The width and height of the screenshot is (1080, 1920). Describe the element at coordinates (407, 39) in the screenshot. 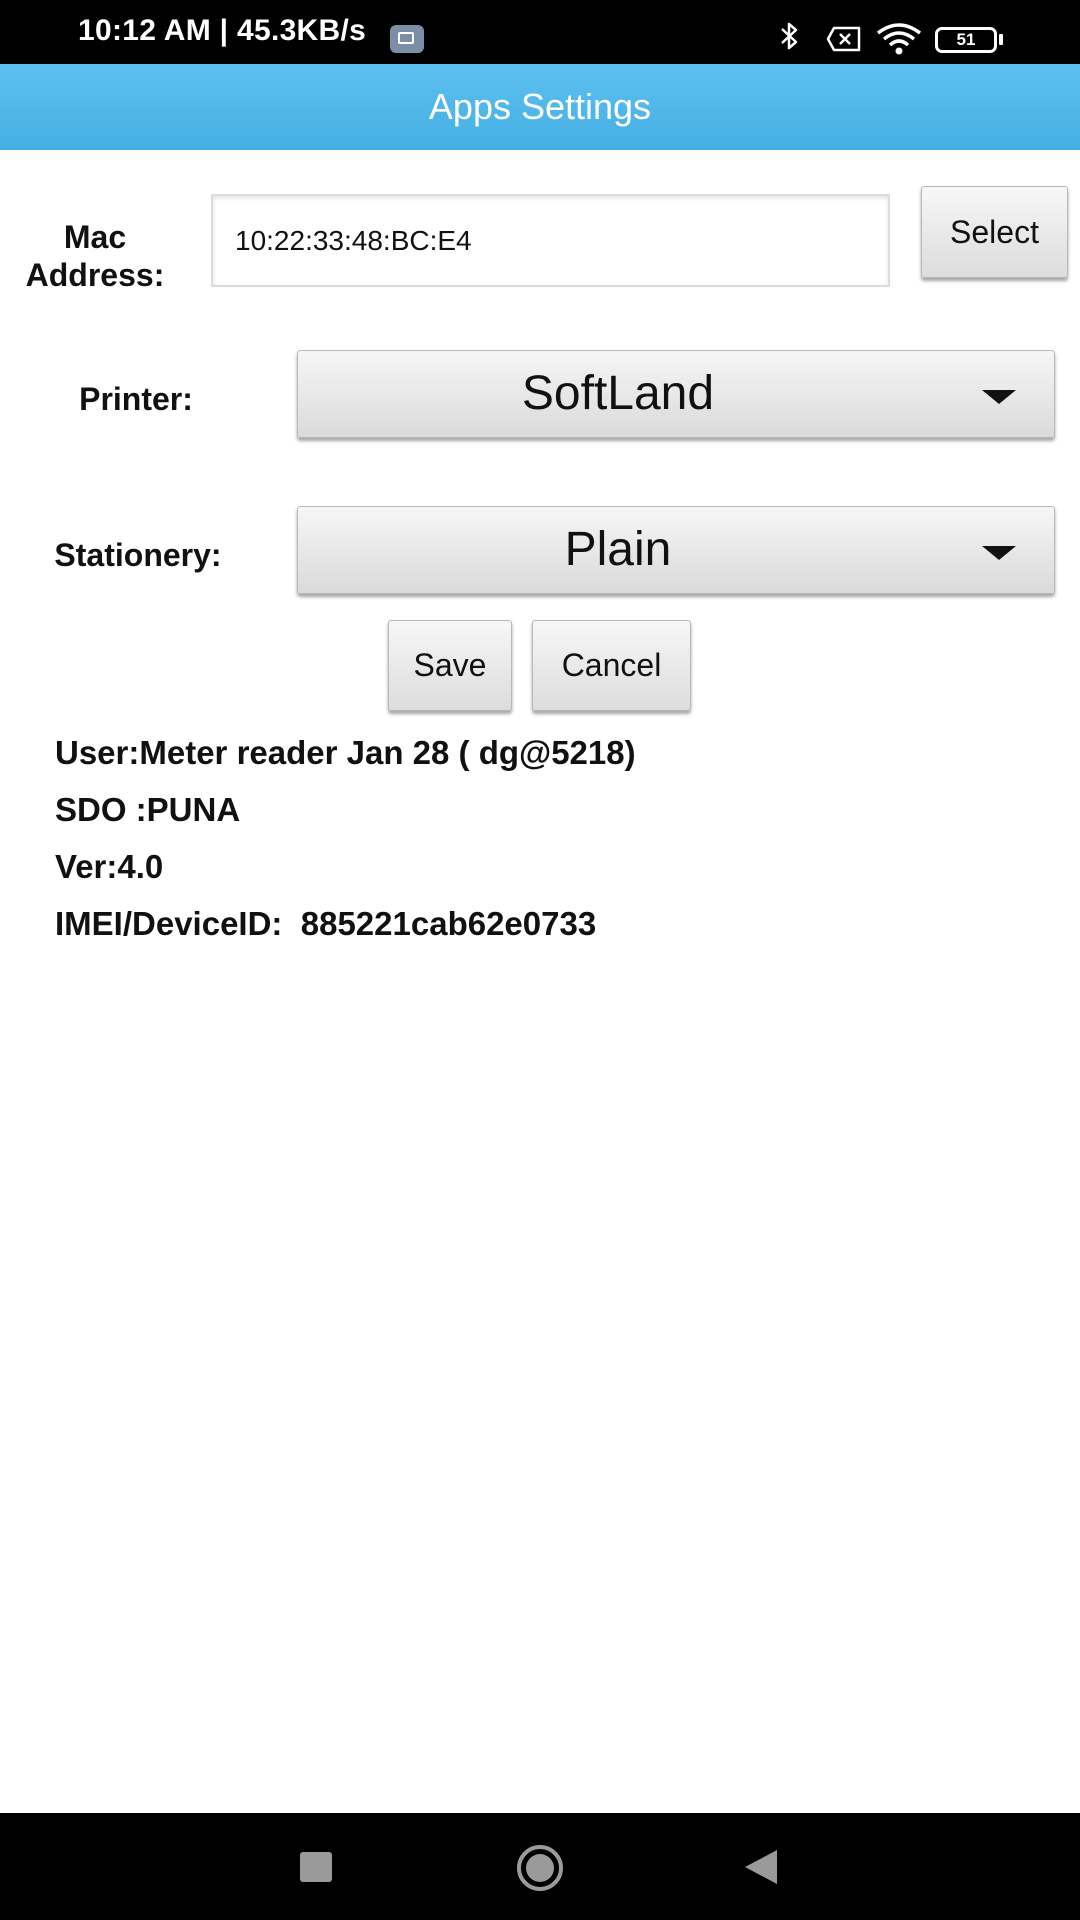

I see `gallery-icon` at that location.